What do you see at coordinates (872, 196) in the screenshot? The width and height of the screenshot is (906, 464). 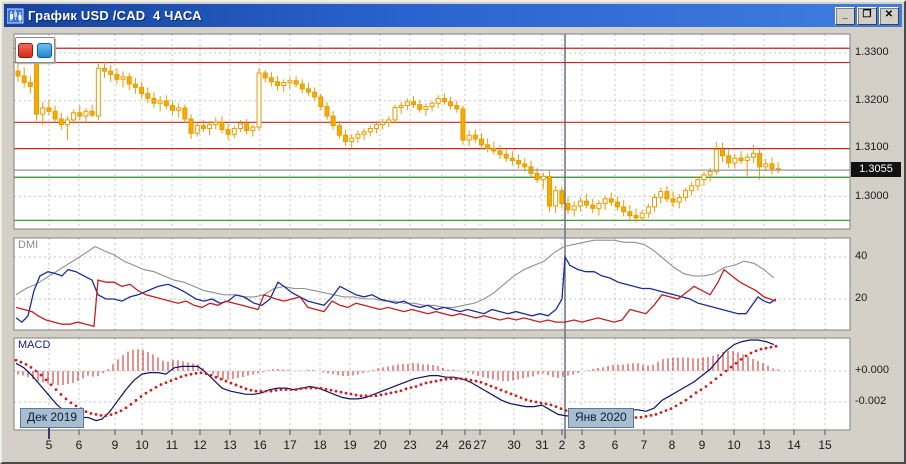 I see `price-label-13000: 1.3000` at bounding box center [872, 196].